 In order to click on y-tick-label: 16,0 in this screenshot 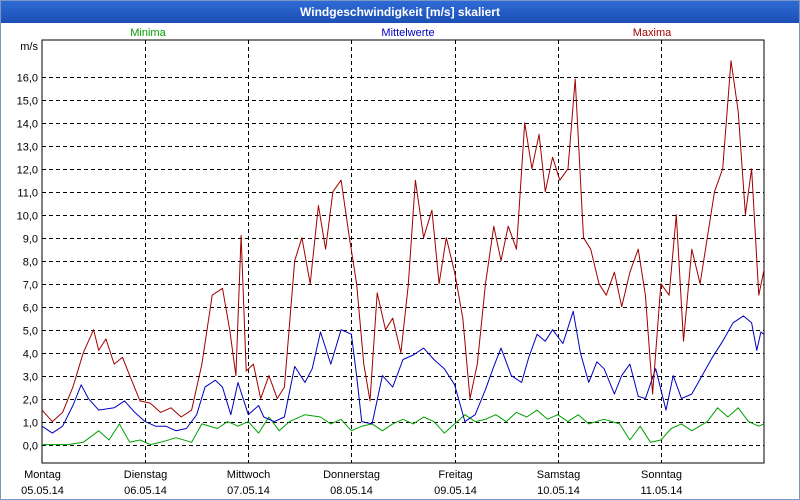, I will do `click(27, 79)`.